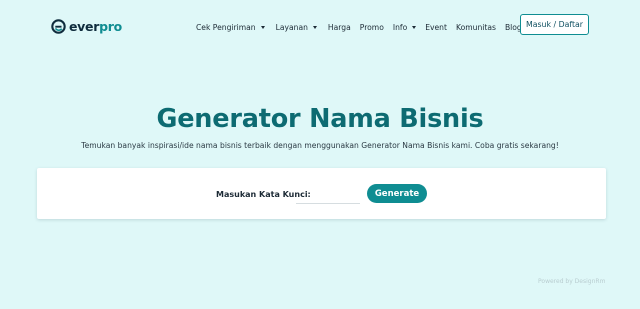 The width and height of the screenshot is (640, 309). Describe the element at coordinates (291, 27) in the screenshot. I see `nav-item-label: Layanan` at that location.